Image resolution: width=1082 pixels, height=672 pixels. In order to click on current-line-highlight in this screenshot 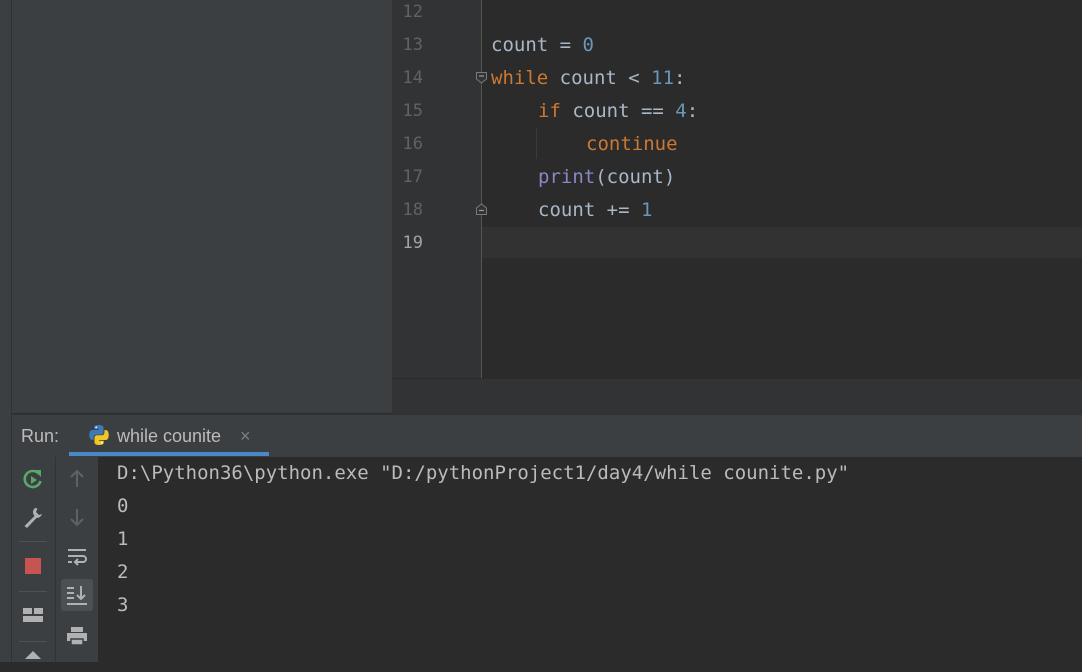, I will do `click(782, 242)`.